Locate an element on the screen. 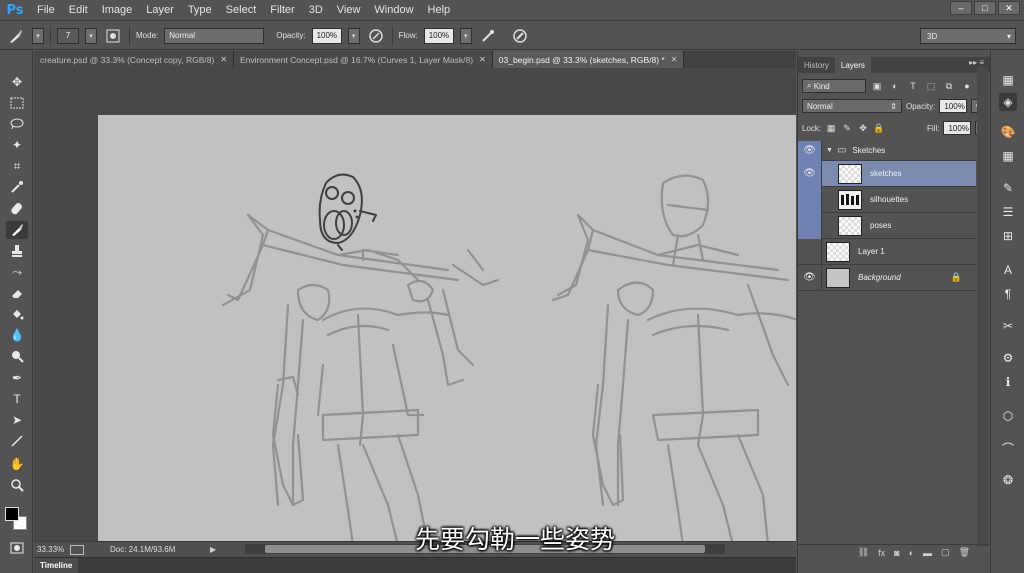 This screenshot has width=1024, height=573. minimize-button: – is located at coordinates (961, 8).